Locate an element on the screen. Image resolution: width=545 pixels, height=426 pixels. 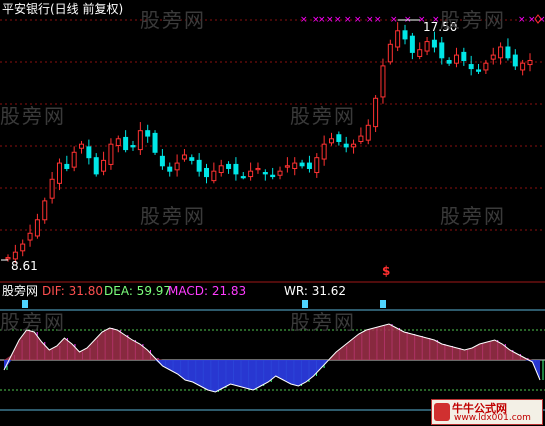
positive-area is located at coordinates (272, 342).